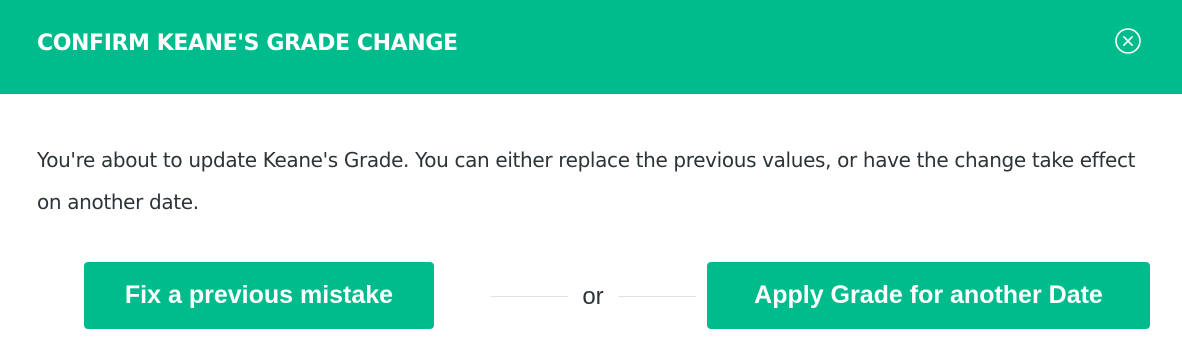  What do you see at coordinates (259, 295) in the screenshot?
I see `fix-previous-mistake-button: Fix a previous mistake` at bounding box center [259, 295].